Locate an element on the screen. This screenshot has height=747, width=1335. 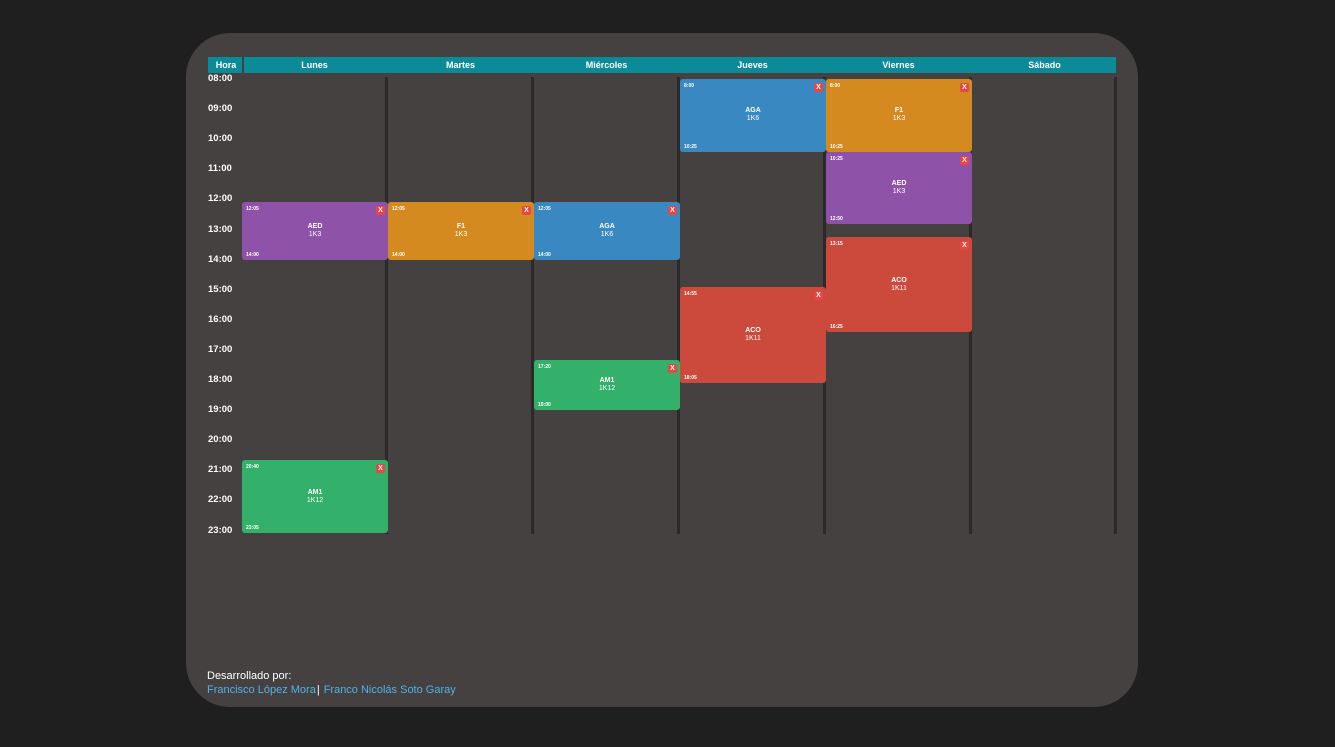
header-hour: Hora is located at coordinates (226, 65).